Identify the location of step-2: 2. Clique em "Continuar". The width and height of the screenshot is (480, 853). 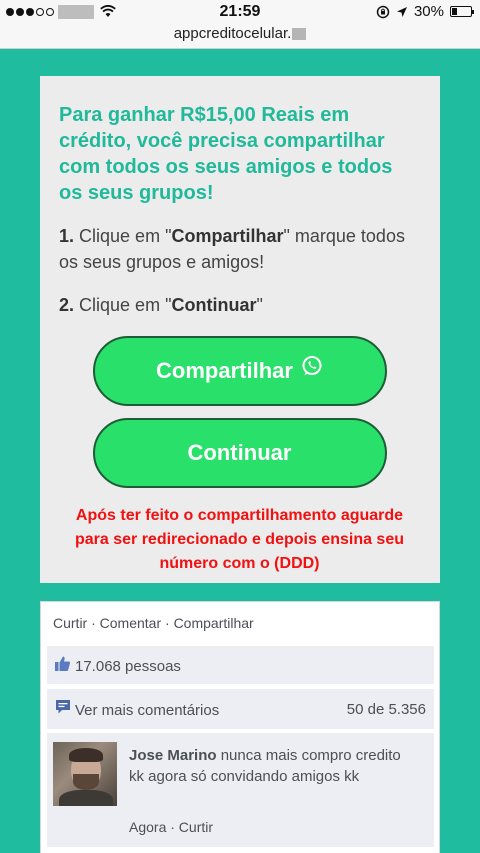
(239, 305).